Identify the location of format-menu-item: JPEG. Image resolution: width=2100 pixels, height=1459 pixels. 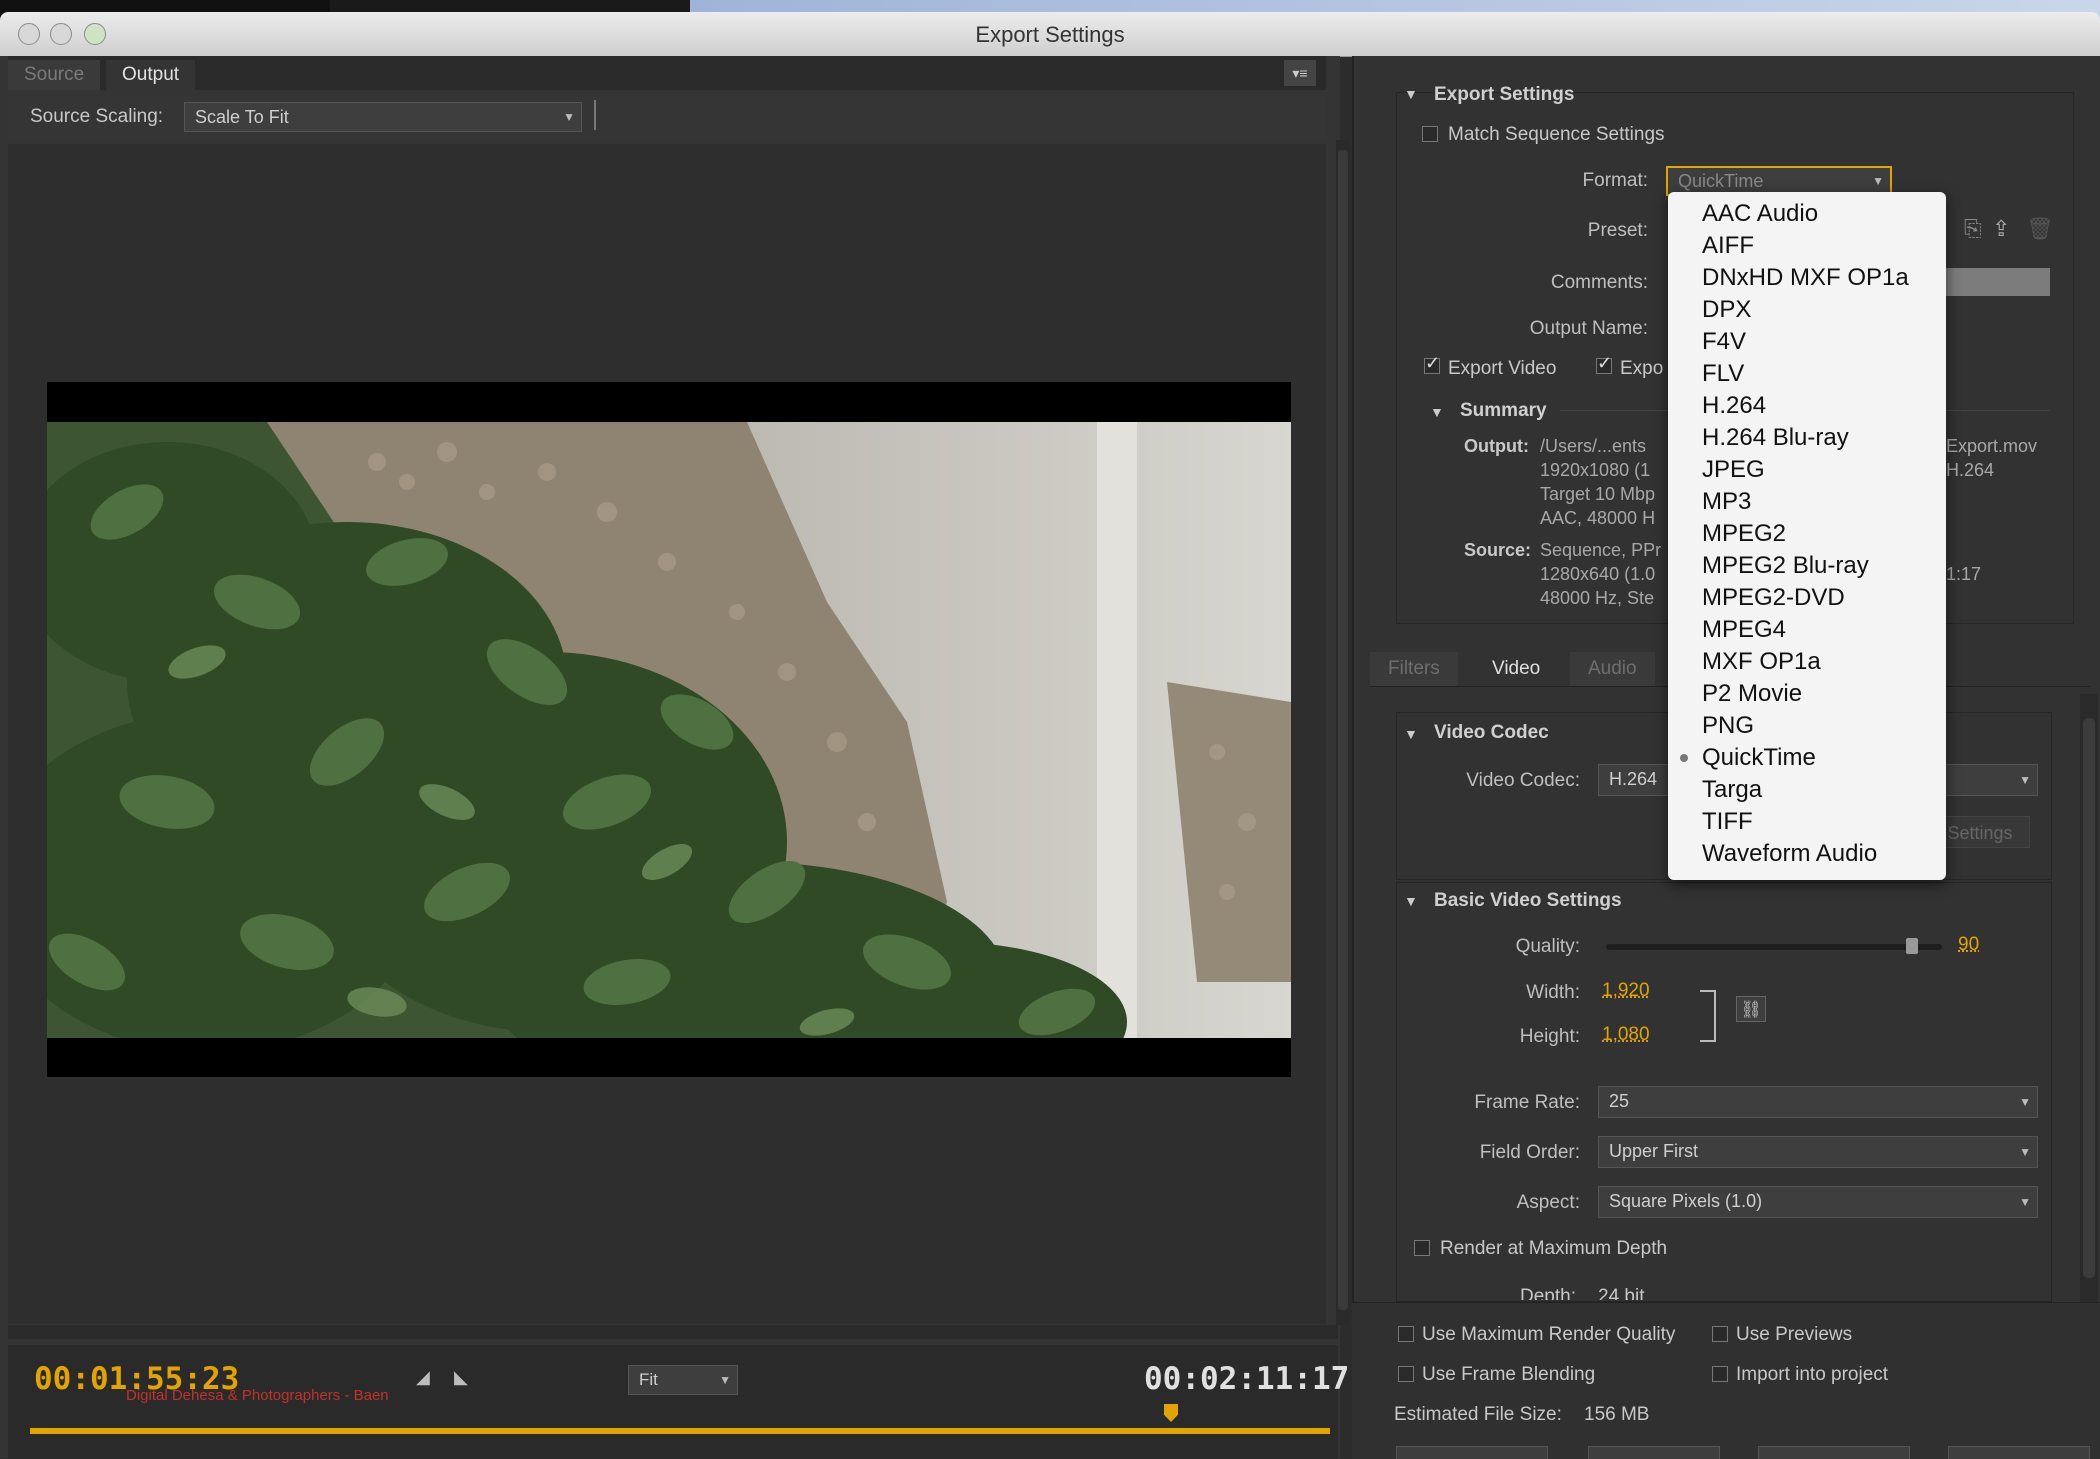
(1733, 470).